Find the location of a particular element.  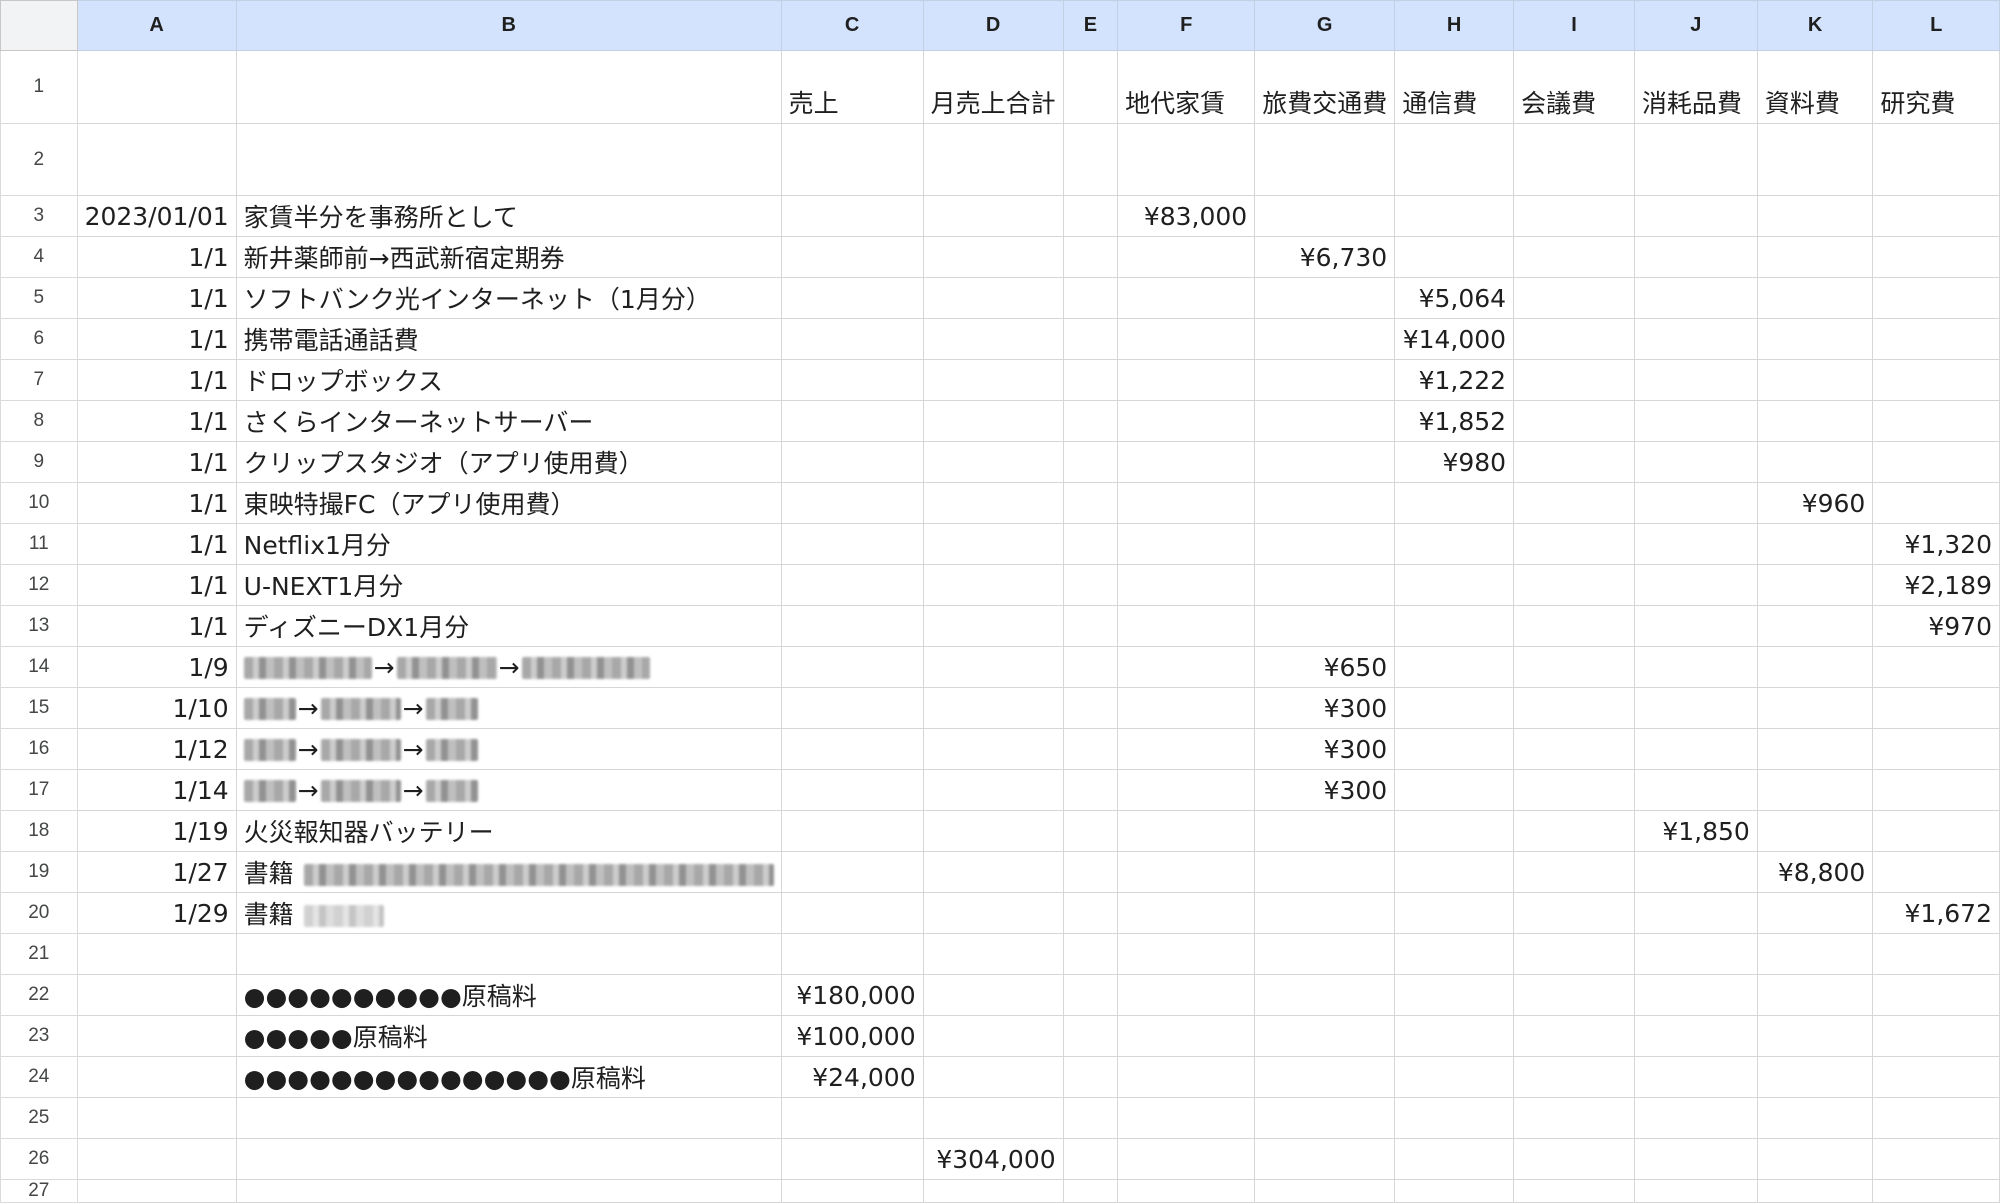

cell-a is located at coordinates (156, 1191).